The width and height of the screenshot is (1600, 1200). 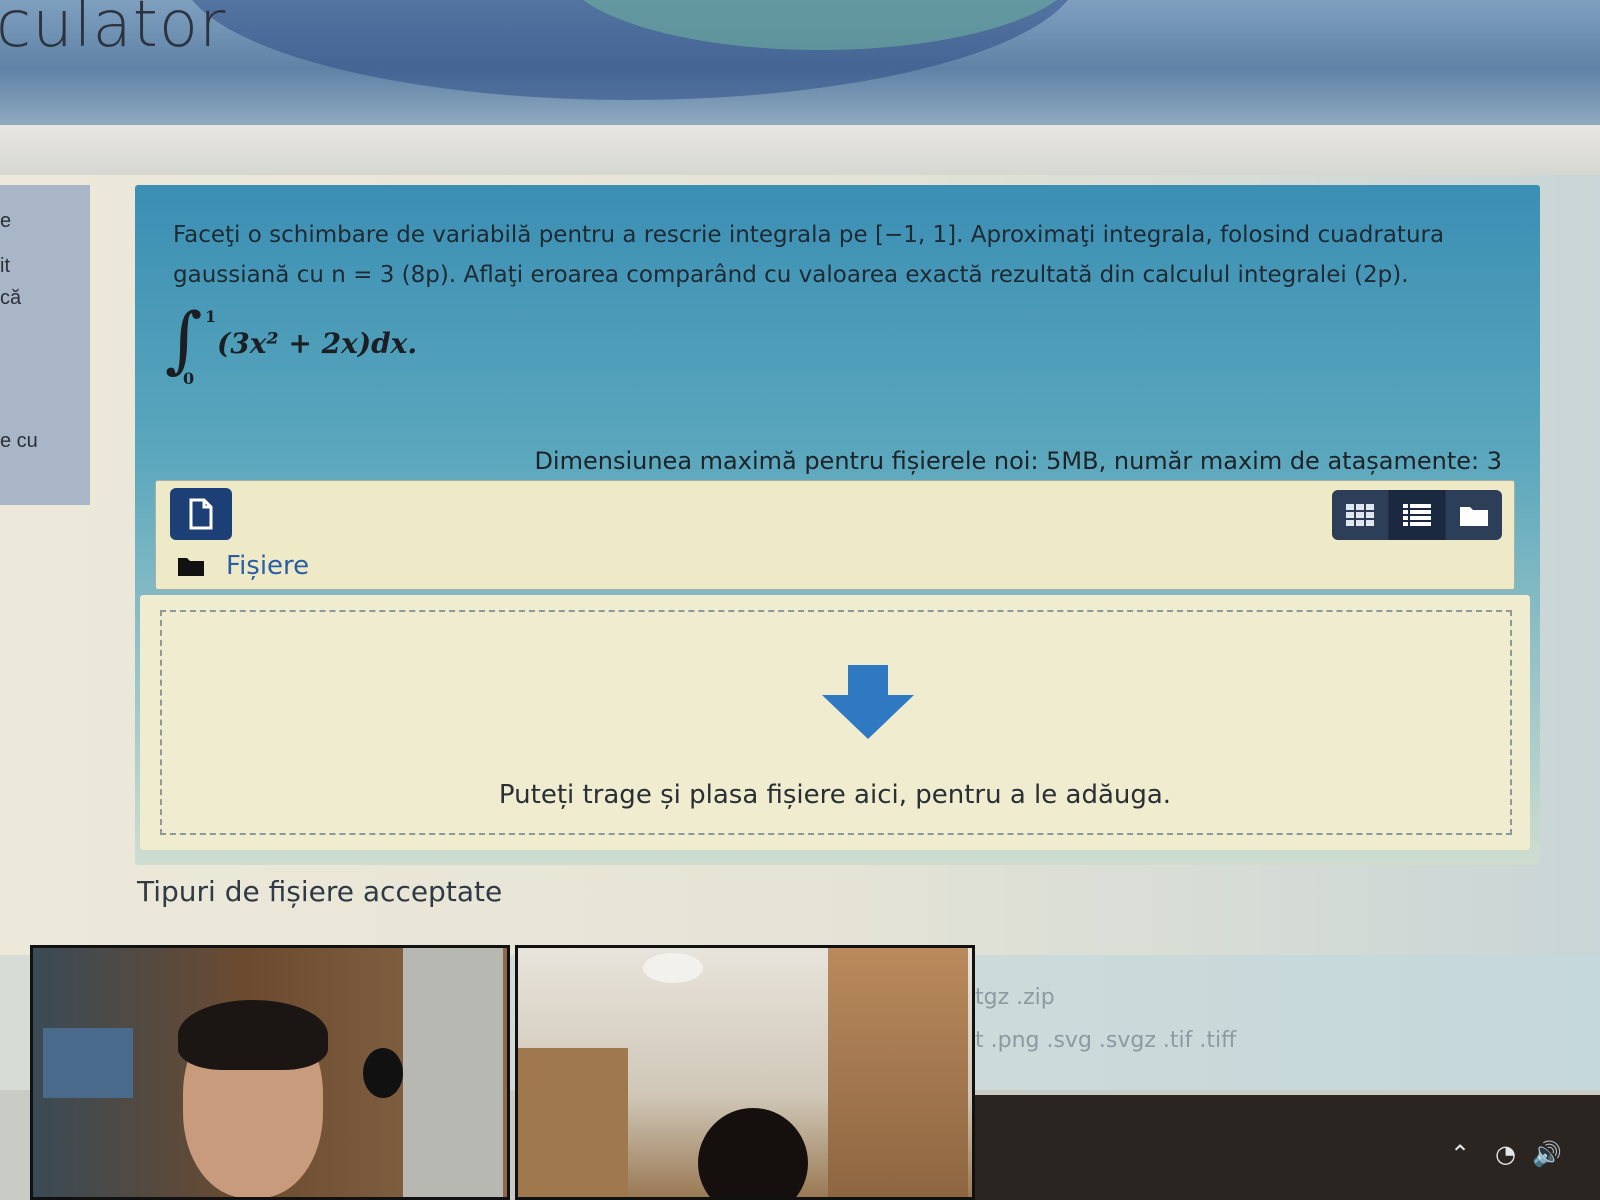 What do you see at coordinates (253, 1035) in the screenshot?
I see `participant-hair` at bounding box center [253, 1035].